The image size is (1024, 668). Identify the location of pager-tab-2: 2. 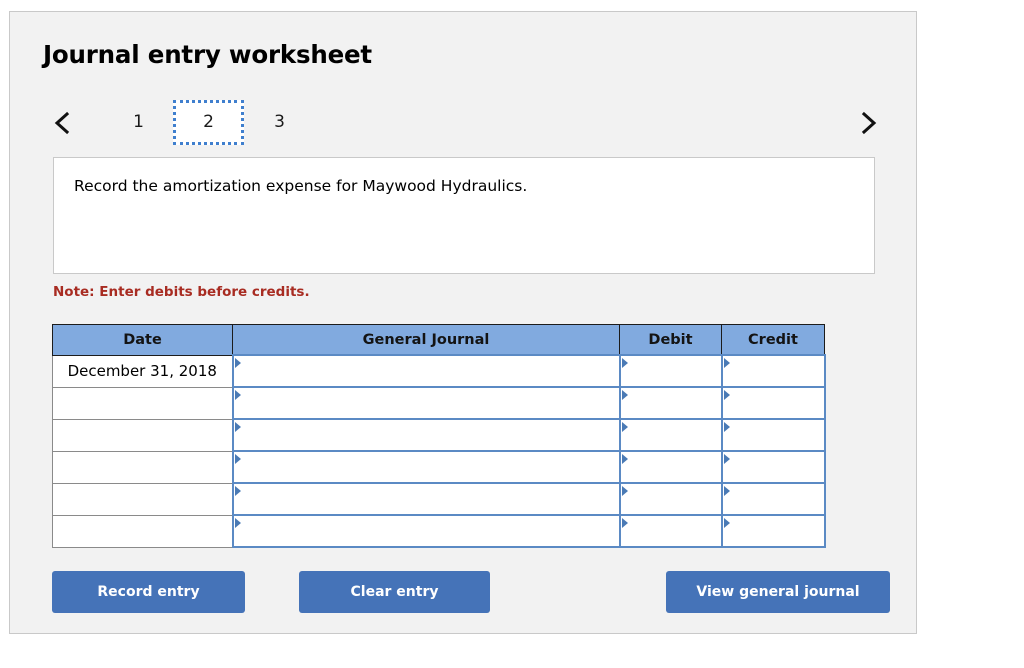
(208, 122).